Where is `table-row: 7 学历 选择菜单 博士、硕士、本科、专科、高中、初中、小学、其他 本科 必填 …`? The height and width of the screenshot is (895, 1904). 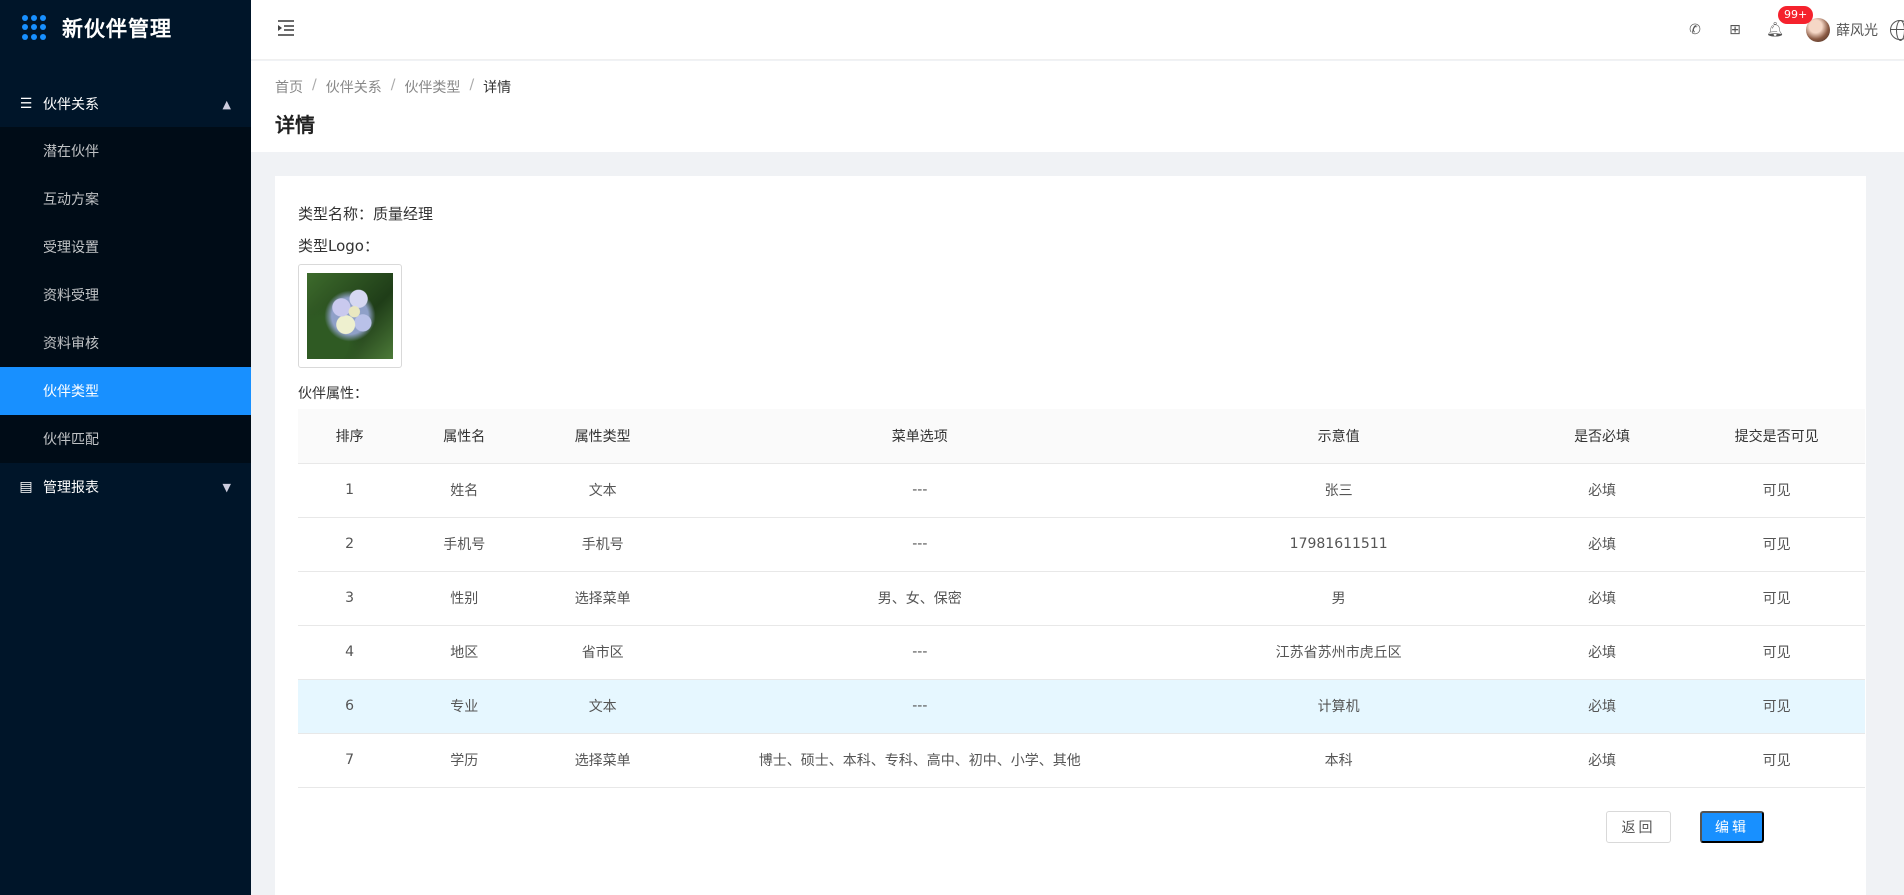 table-row: 7 学历 选择菜单 博士、硕士、本科、专科、高中、初中、小学、其他 本科 必填 … is located at coordinates (1081, 760).